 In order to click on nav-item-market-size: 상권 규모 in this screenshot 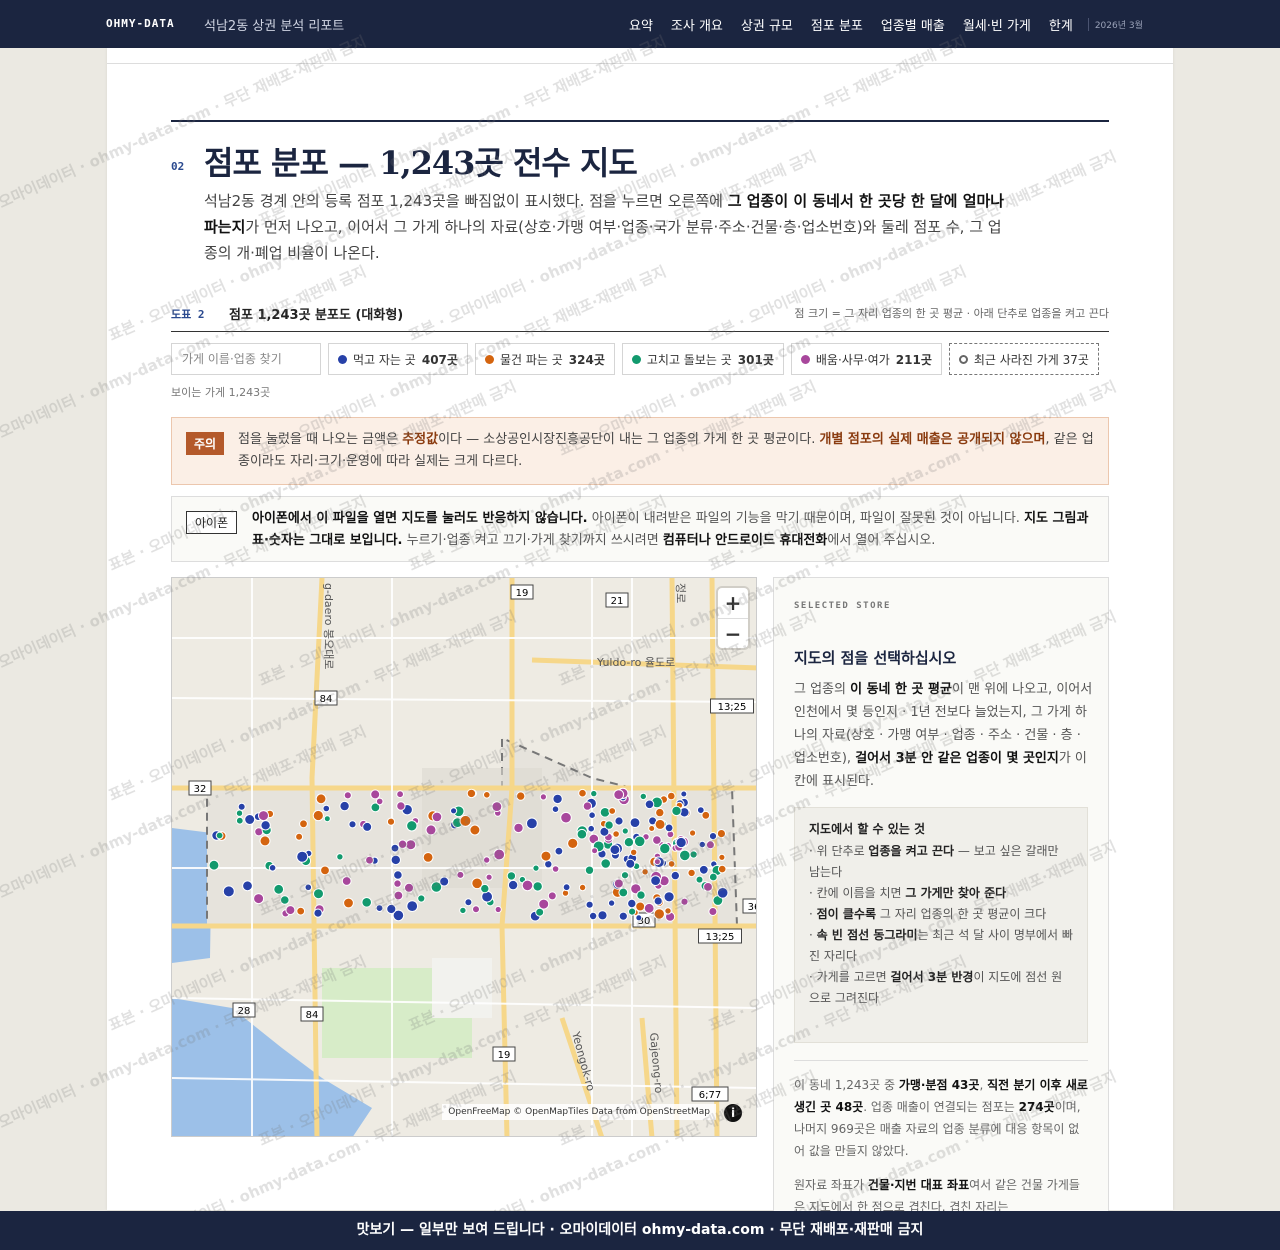, I will do `click(767, 24)`.